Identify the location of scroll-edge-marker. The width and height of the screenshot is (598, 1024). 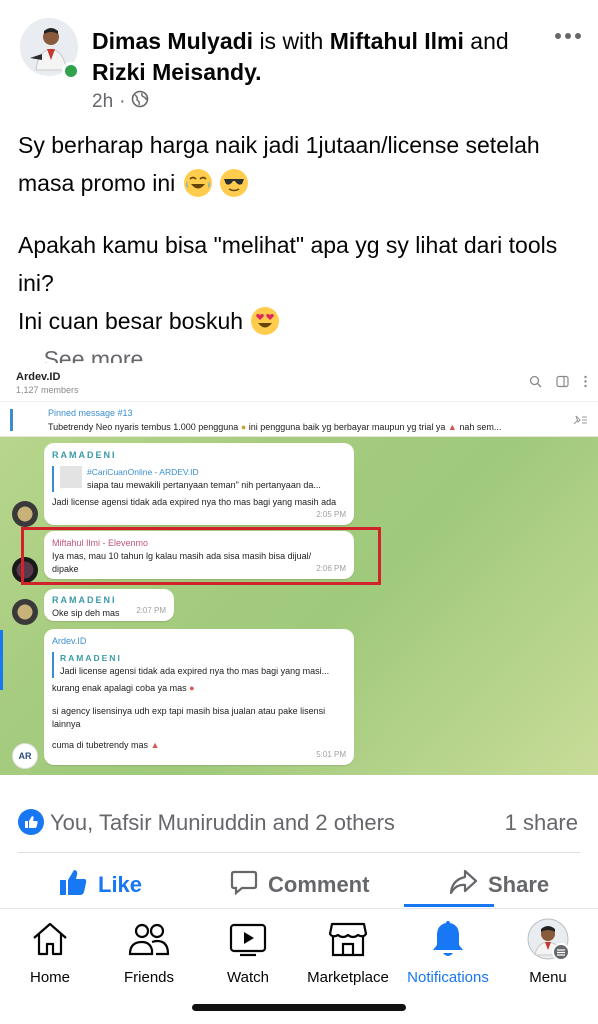
(1, 660).